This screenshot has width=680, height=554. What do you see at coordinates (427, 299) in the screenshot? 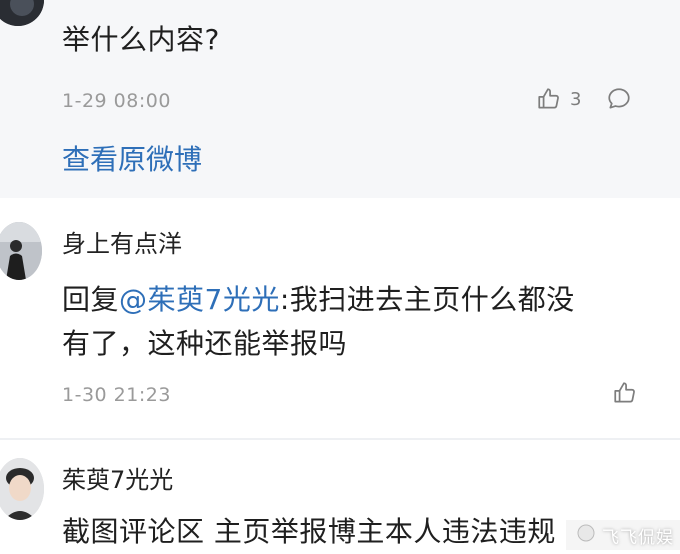
I see `reply-text-line1: :我扫进去主页什么都没` at bounding box center [427, 299].